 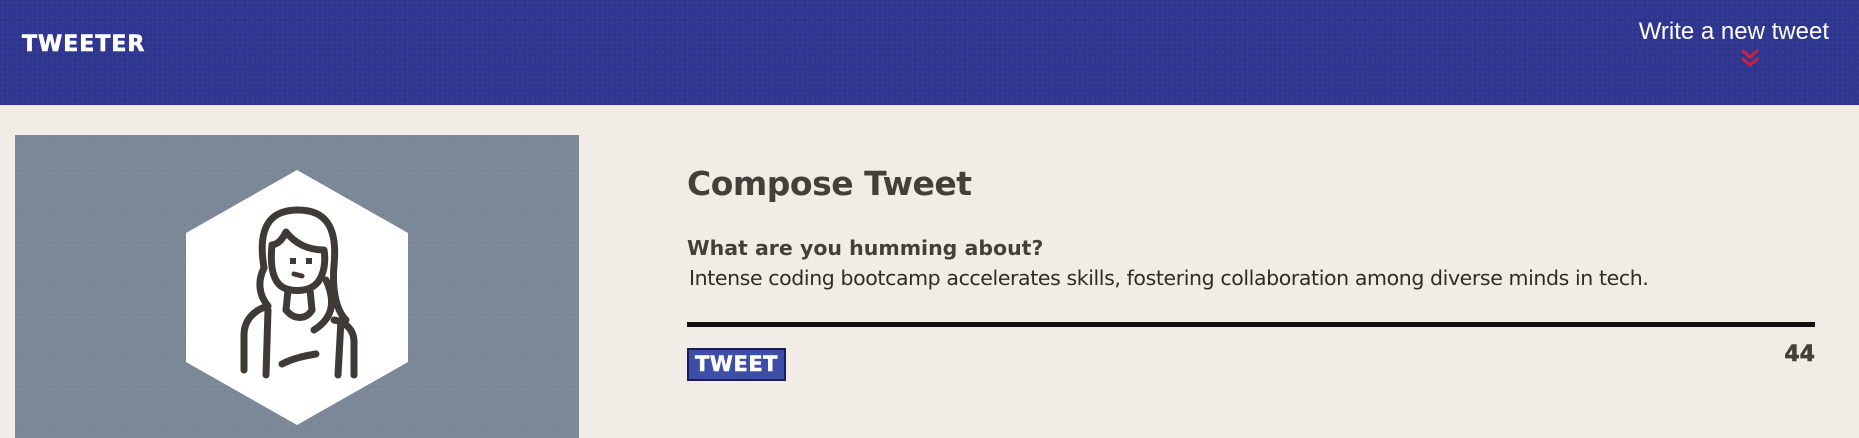 I want to click on write-new-tweet-label: Write a new tweet, so click(x=1719, y=32).